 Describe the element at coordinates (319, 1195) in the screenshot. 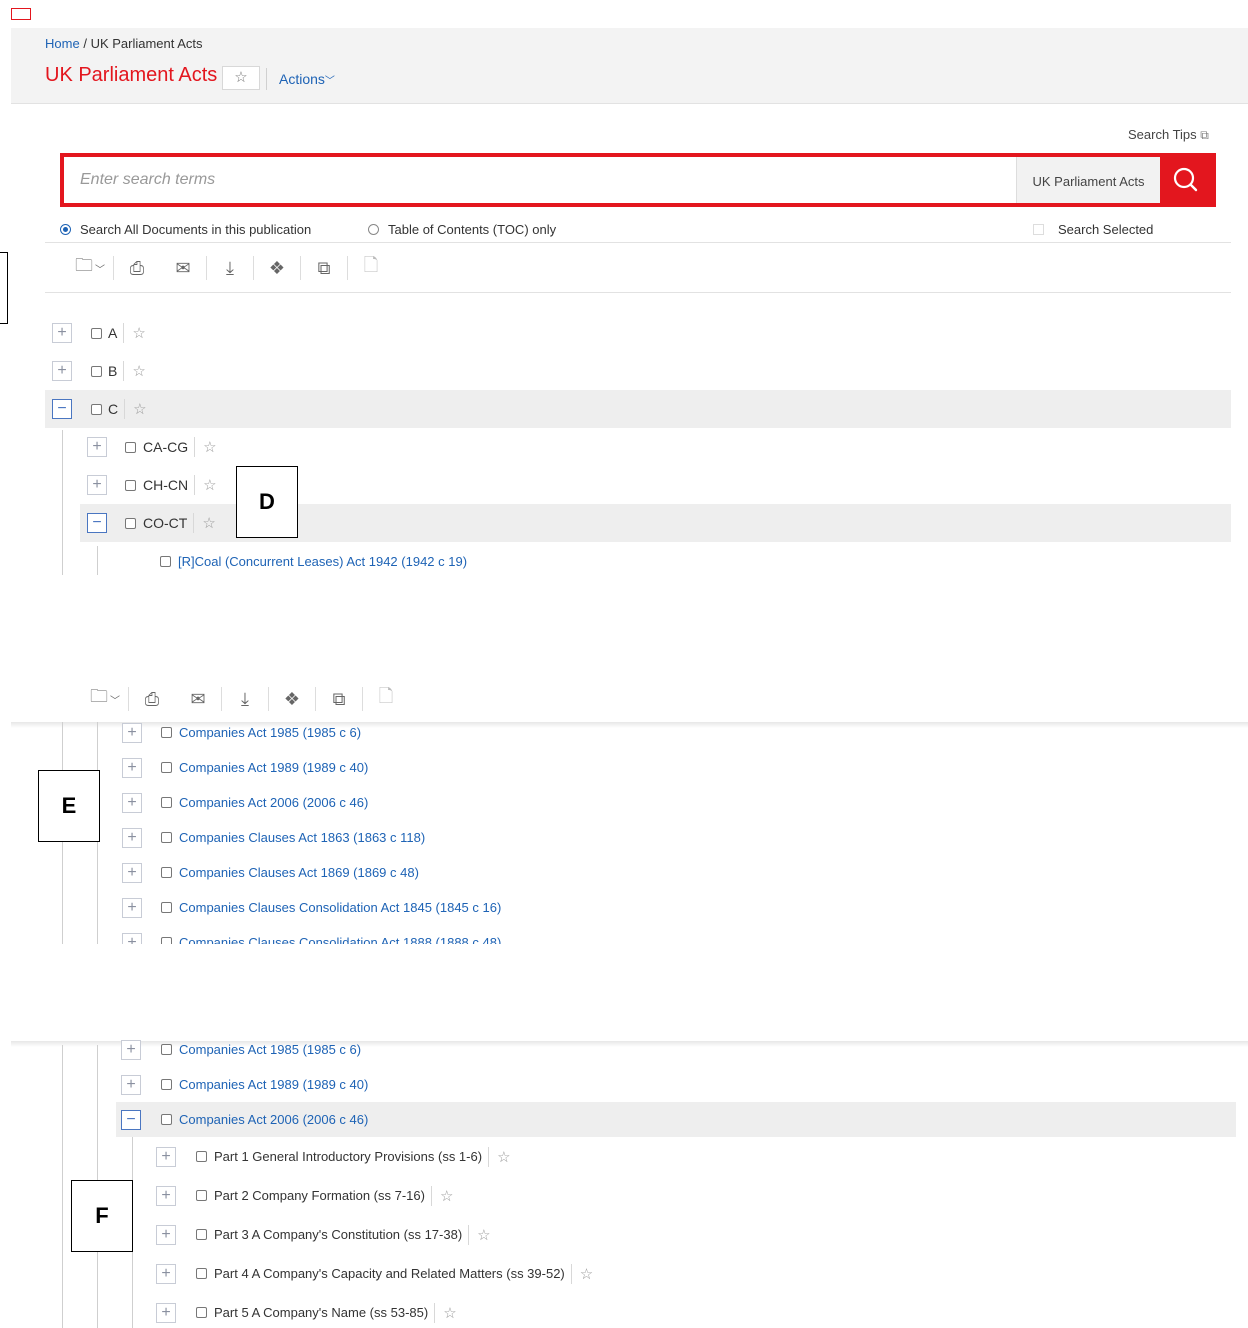

I see `tree-label: Part 2 Company Formation (ss 7-16)` at that location.